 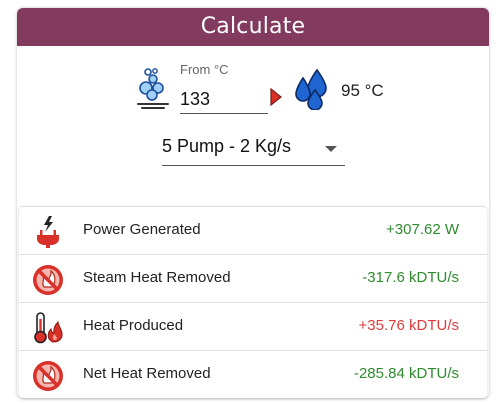 I want to click on power-generated-label: Power Generated, so click(x=142, y=229).